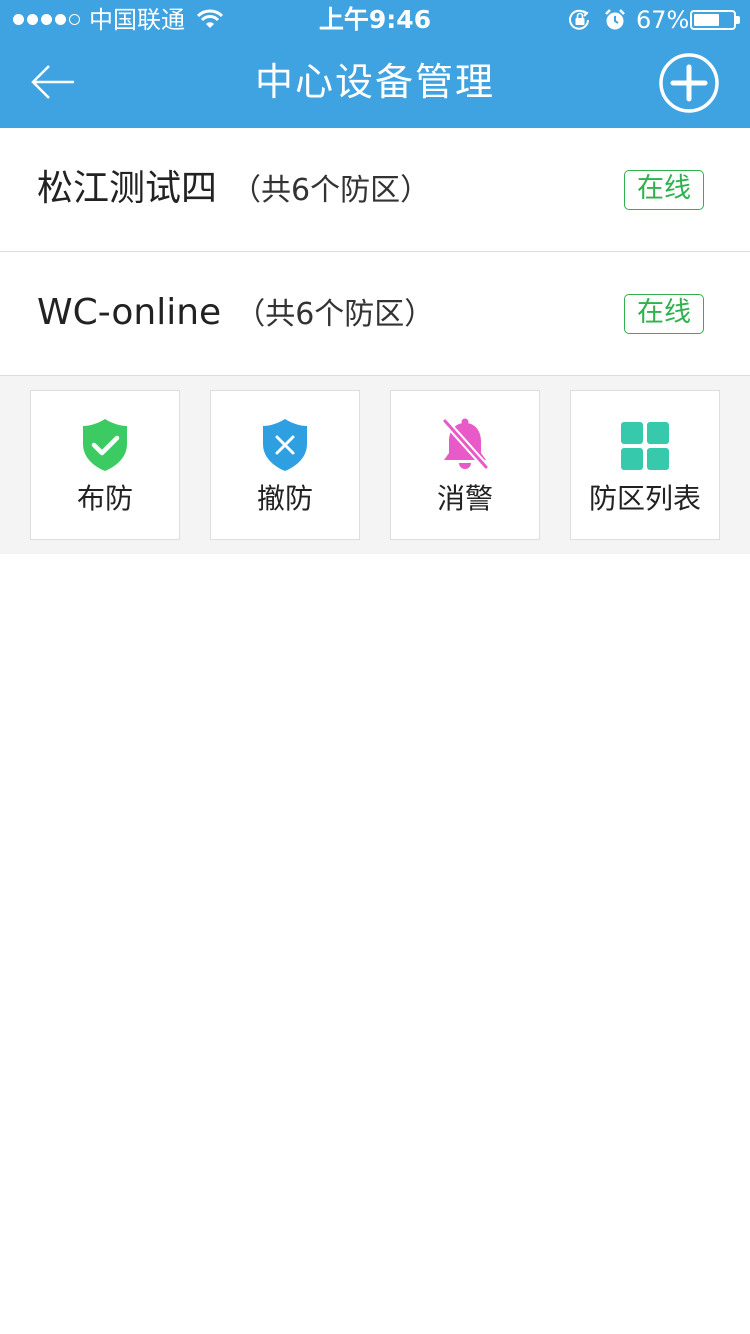 The height and width of the screenshot is (1334, 750). I want to click on shield-check-icon, so click(105, 445).